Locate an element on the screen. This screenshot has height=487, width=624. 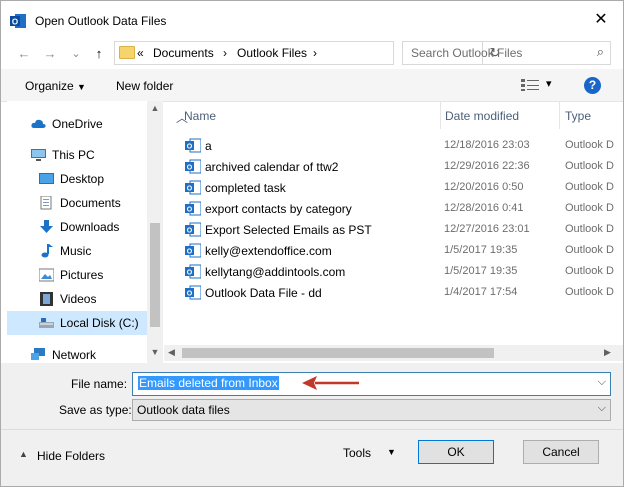
videos-icon is located at coordinates (46, 299).